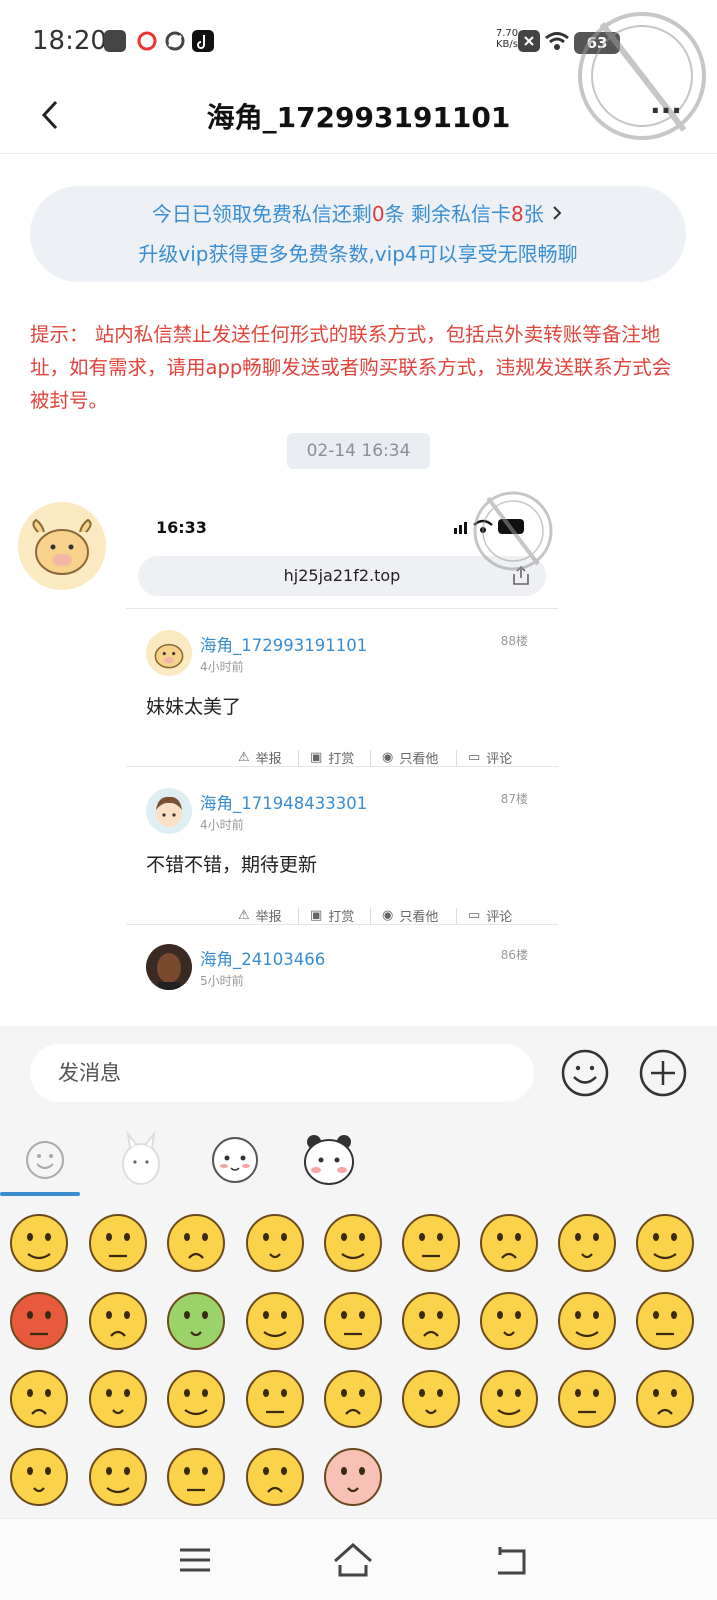 Image resolution: width=717 pixels, height=1600 pixels. I want to click on report-action: ⚠ 举报, so click(260, 915).